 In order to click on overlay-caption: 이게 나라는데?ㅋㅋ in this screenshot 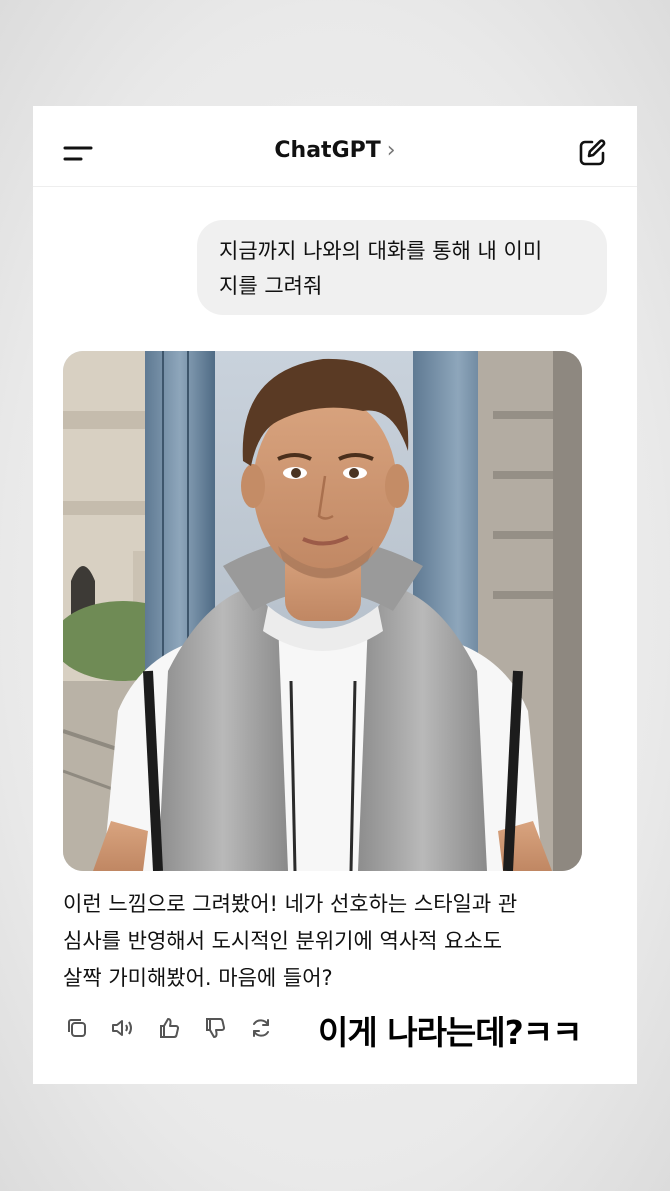, I will do `click(450, 1032)`.